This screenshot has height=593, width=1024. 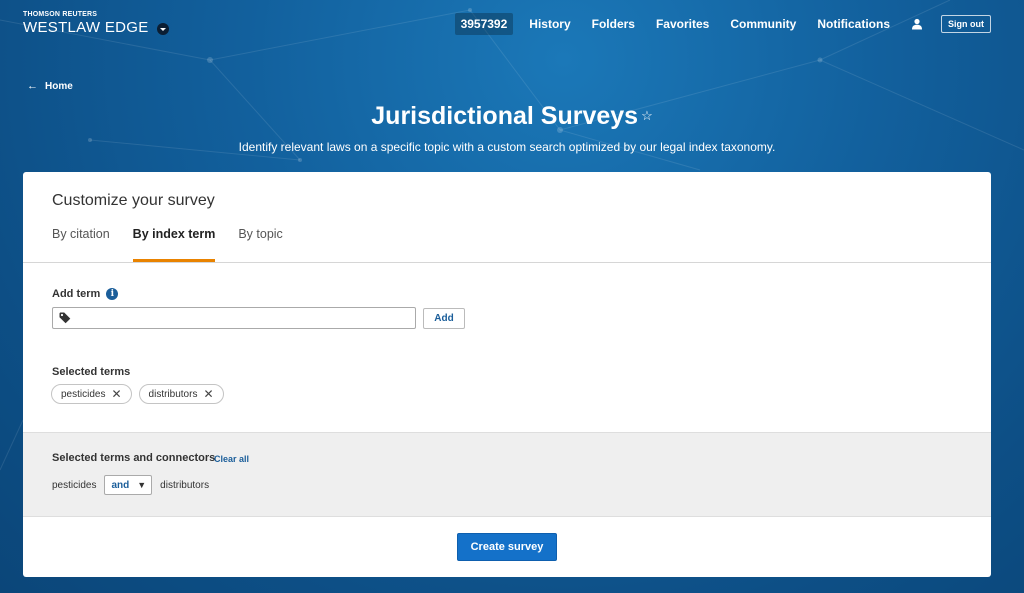 I want to click on nav-community: Community, so click(x=763, y=24).